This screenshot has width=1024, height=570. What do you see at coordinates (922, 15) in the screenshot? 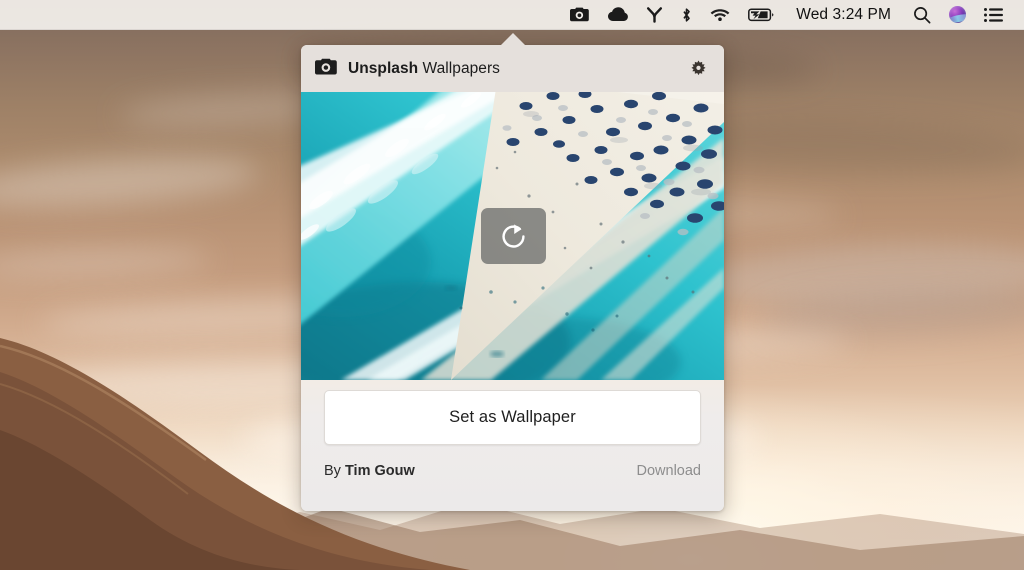
I see `search-icon` at bounding box center [922, 15].